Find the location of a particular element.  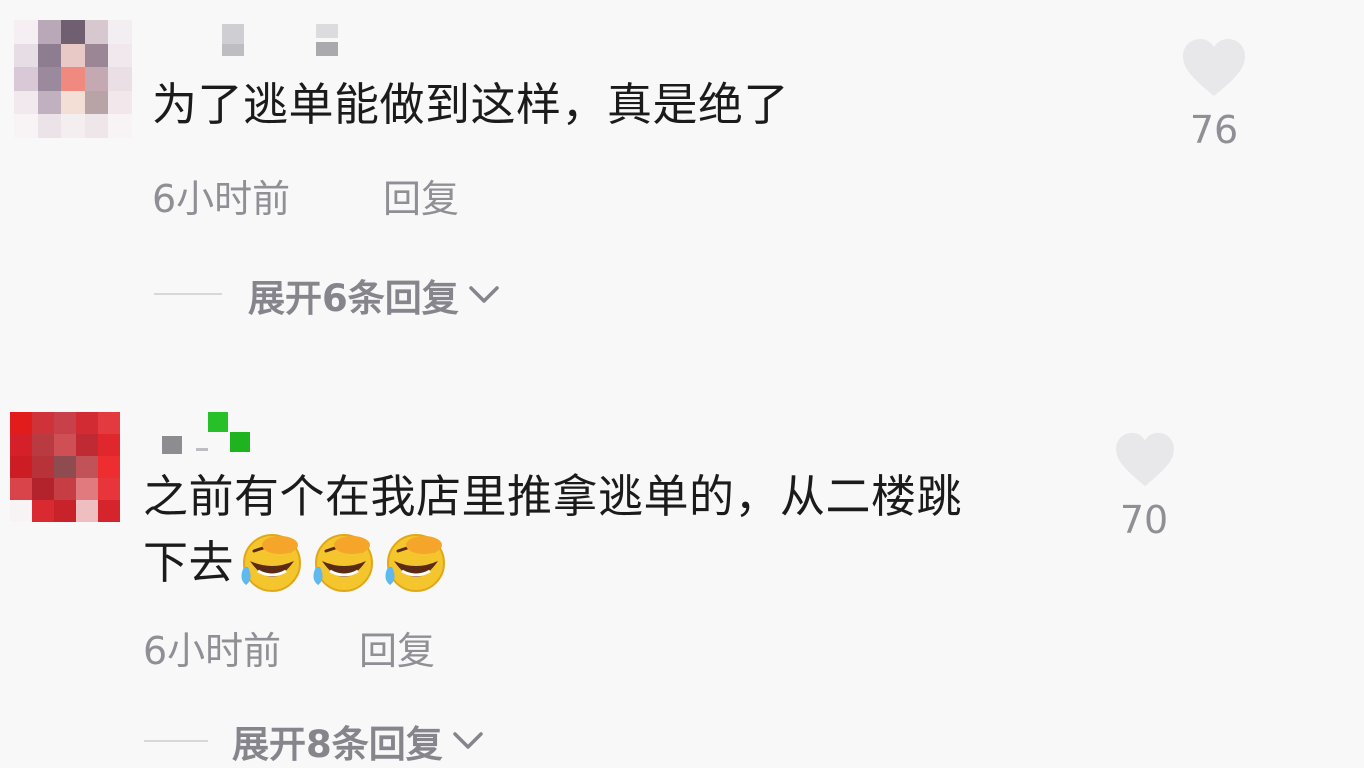

like-count: 70 is located at coordinates (1144, 520).